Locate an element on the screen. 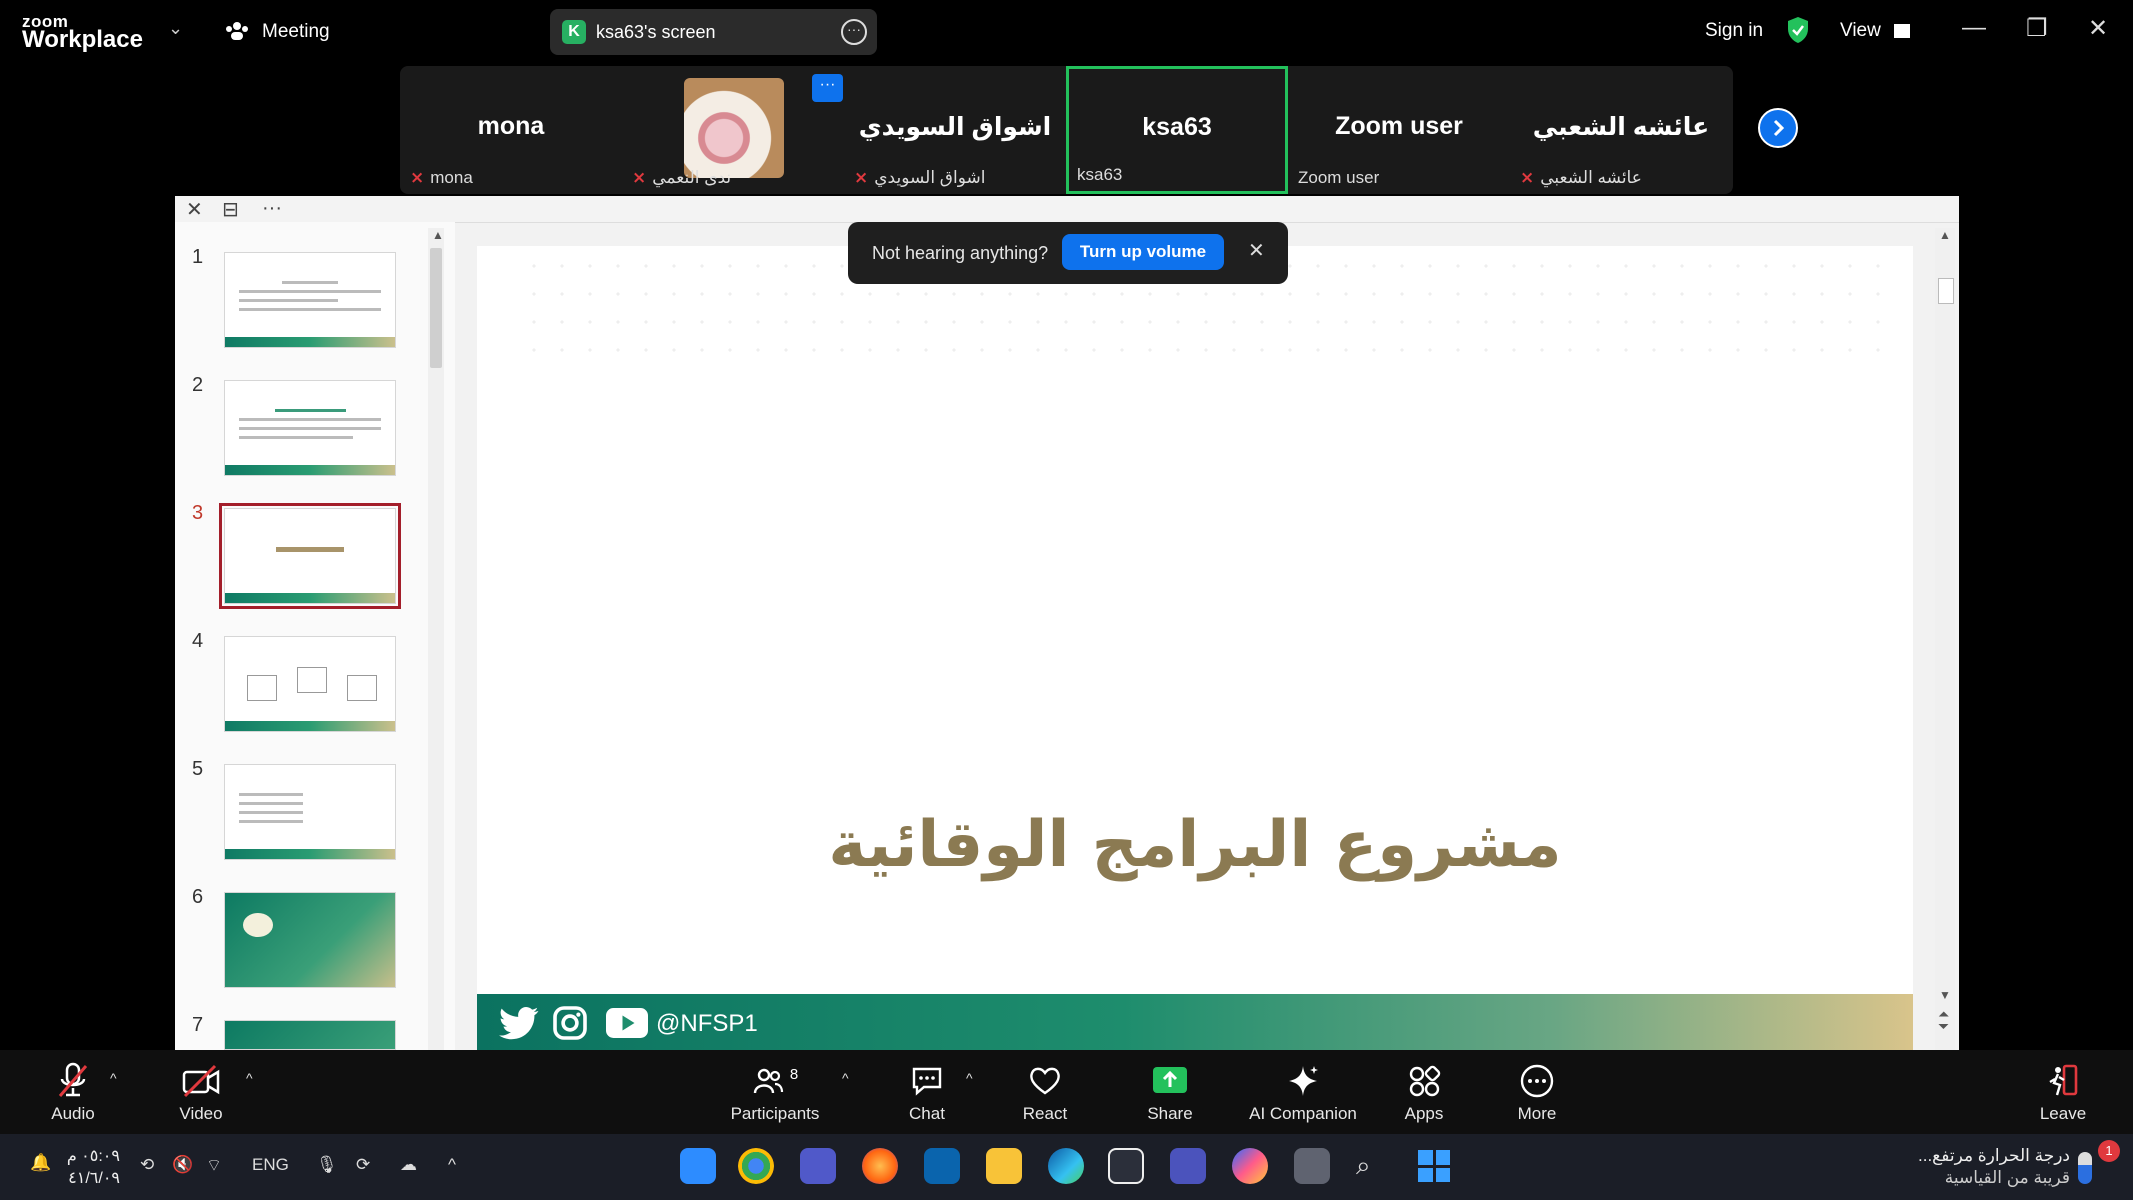 The height and width of the screenshot is (1200, 2133). participant-tile: ندى النعمي ⨯ is located at coordinates (733, 130).